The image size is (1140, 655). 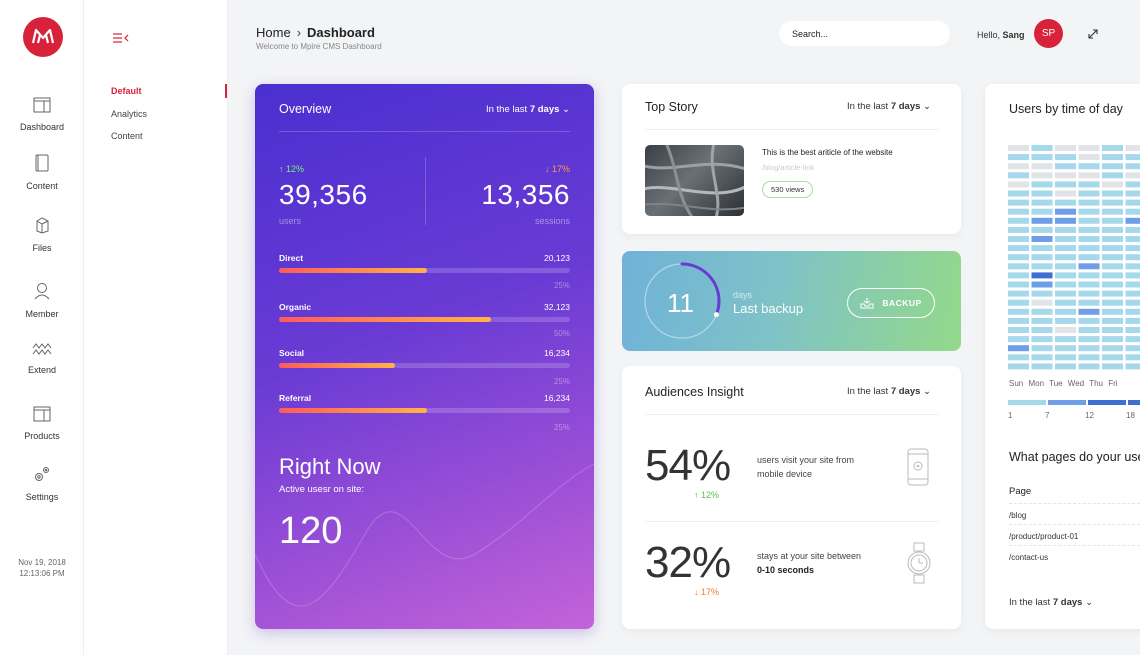 What do you see at coordinates (42, 360) in the screenshot?
I see `rail-item-extend: Extend` at bounding box center [42, 360].